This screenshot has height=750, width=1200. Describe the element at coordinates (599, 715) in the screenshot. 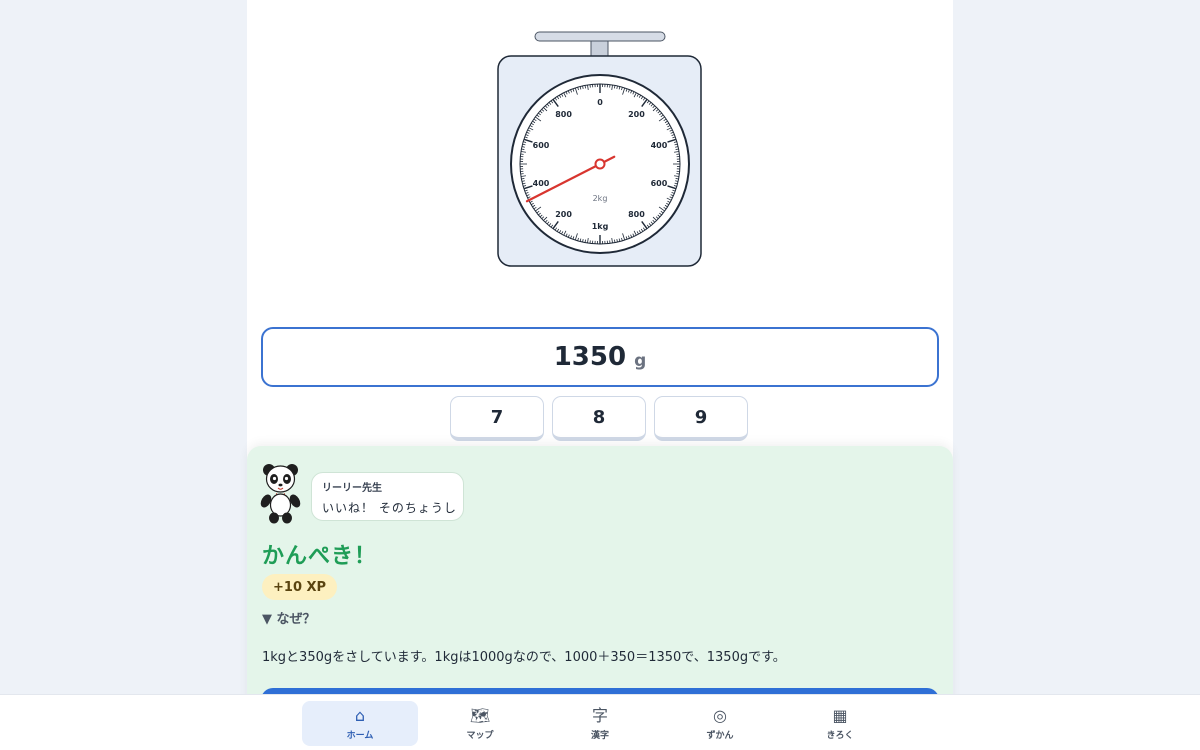

I see `kanji-icon: 字` at that location.